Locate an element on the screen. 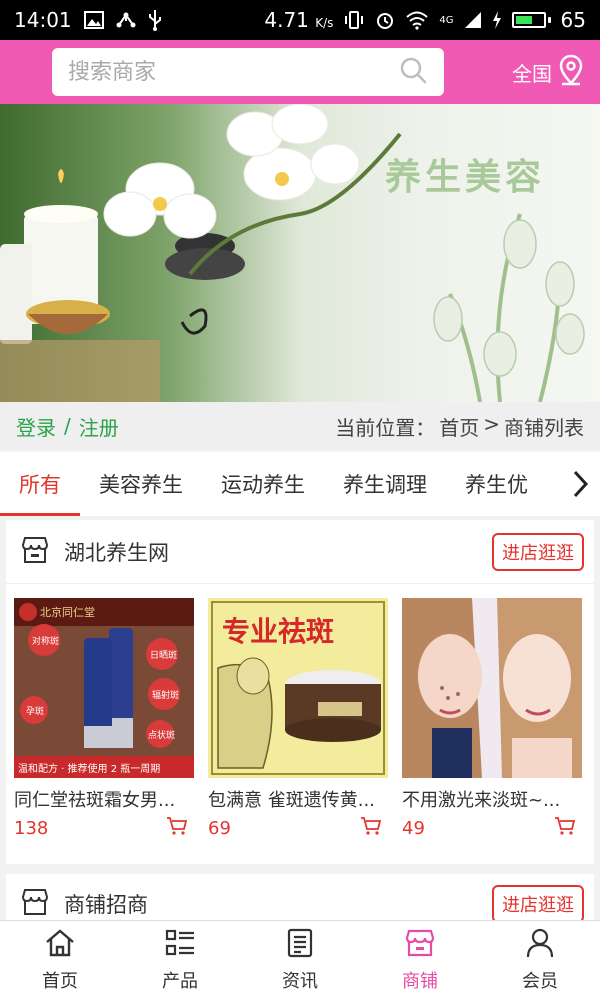 The image size is (600, 1000). status-time: 14:01 is located at coordinates (43, 20).